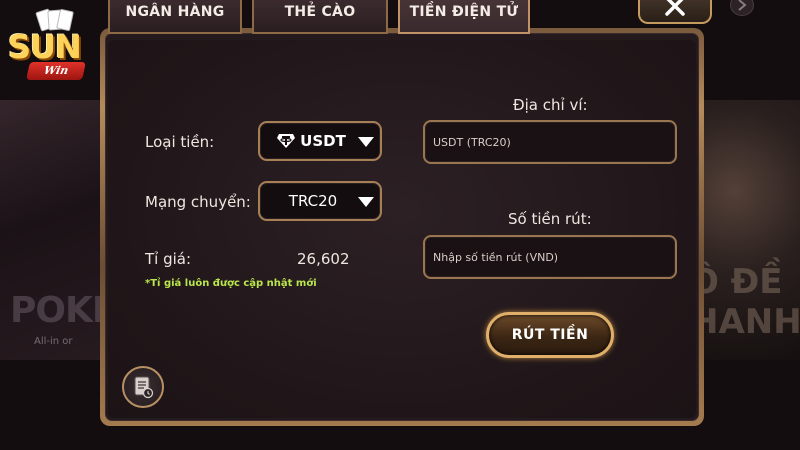  I want to click on amount-label: Số tiền rút:, so click(550, 219).